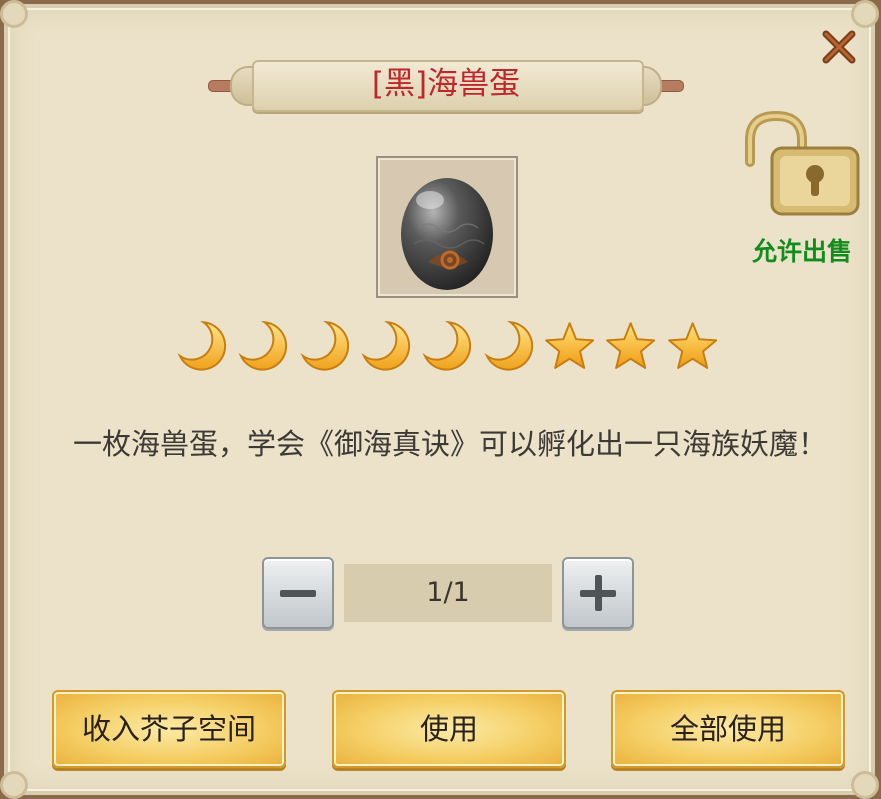 Image resolution: width=881 pixels, height=799 pixels. I want to click on decrease-button, so click(298, 593).